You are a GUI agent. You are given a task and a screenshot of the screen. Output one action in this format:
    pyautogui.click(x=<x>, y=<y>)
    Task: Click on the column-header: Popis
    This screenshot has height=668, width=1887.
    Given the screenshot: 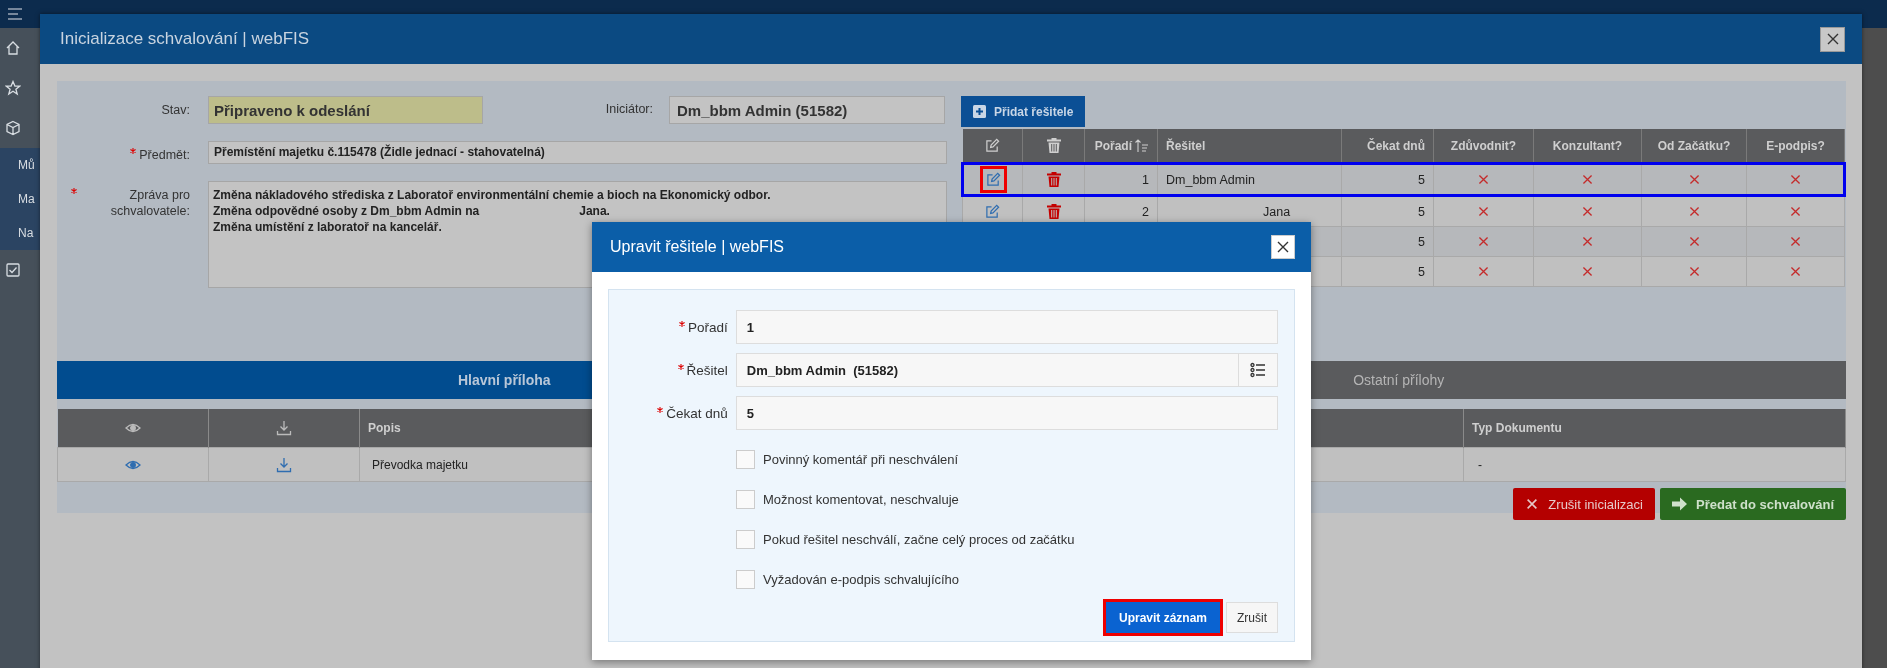 What is the action you would take?
    pyautogui.click(x=384, y=428)
    